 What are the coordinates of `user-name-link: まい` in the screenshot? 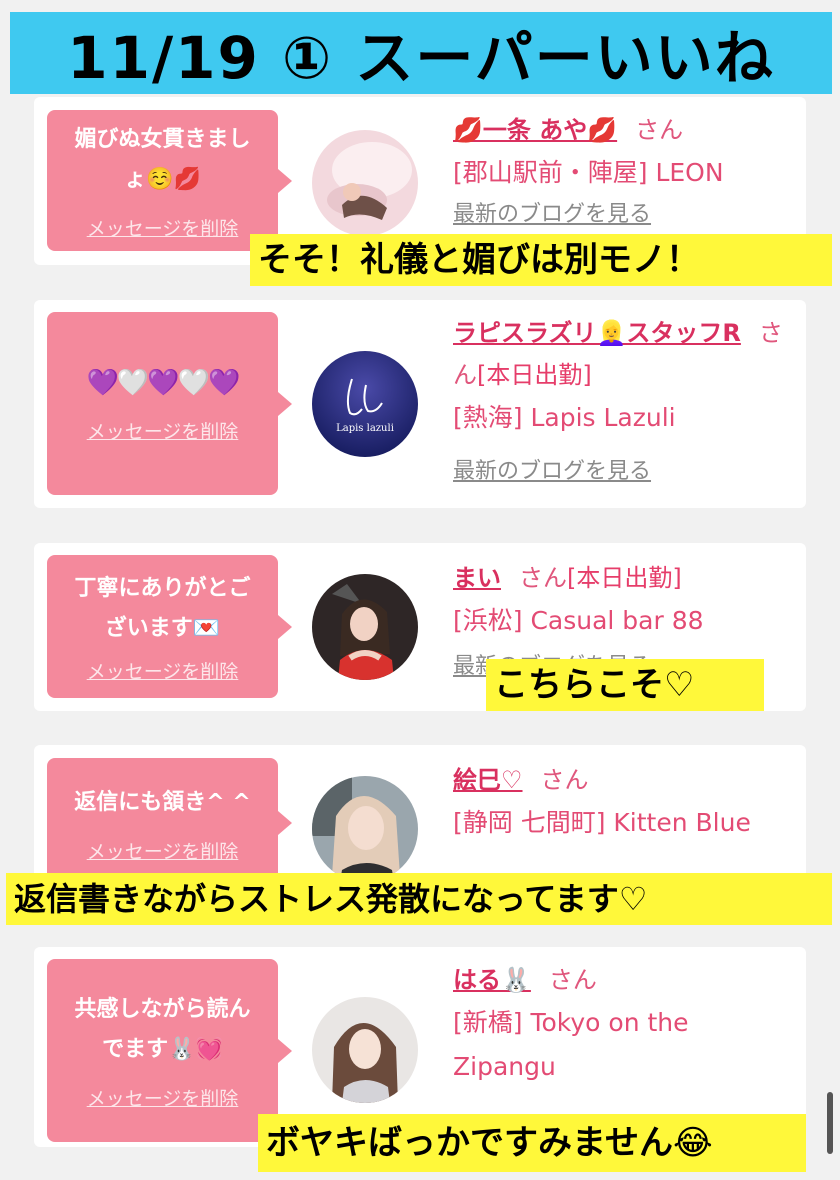 It's located at (477, 578).